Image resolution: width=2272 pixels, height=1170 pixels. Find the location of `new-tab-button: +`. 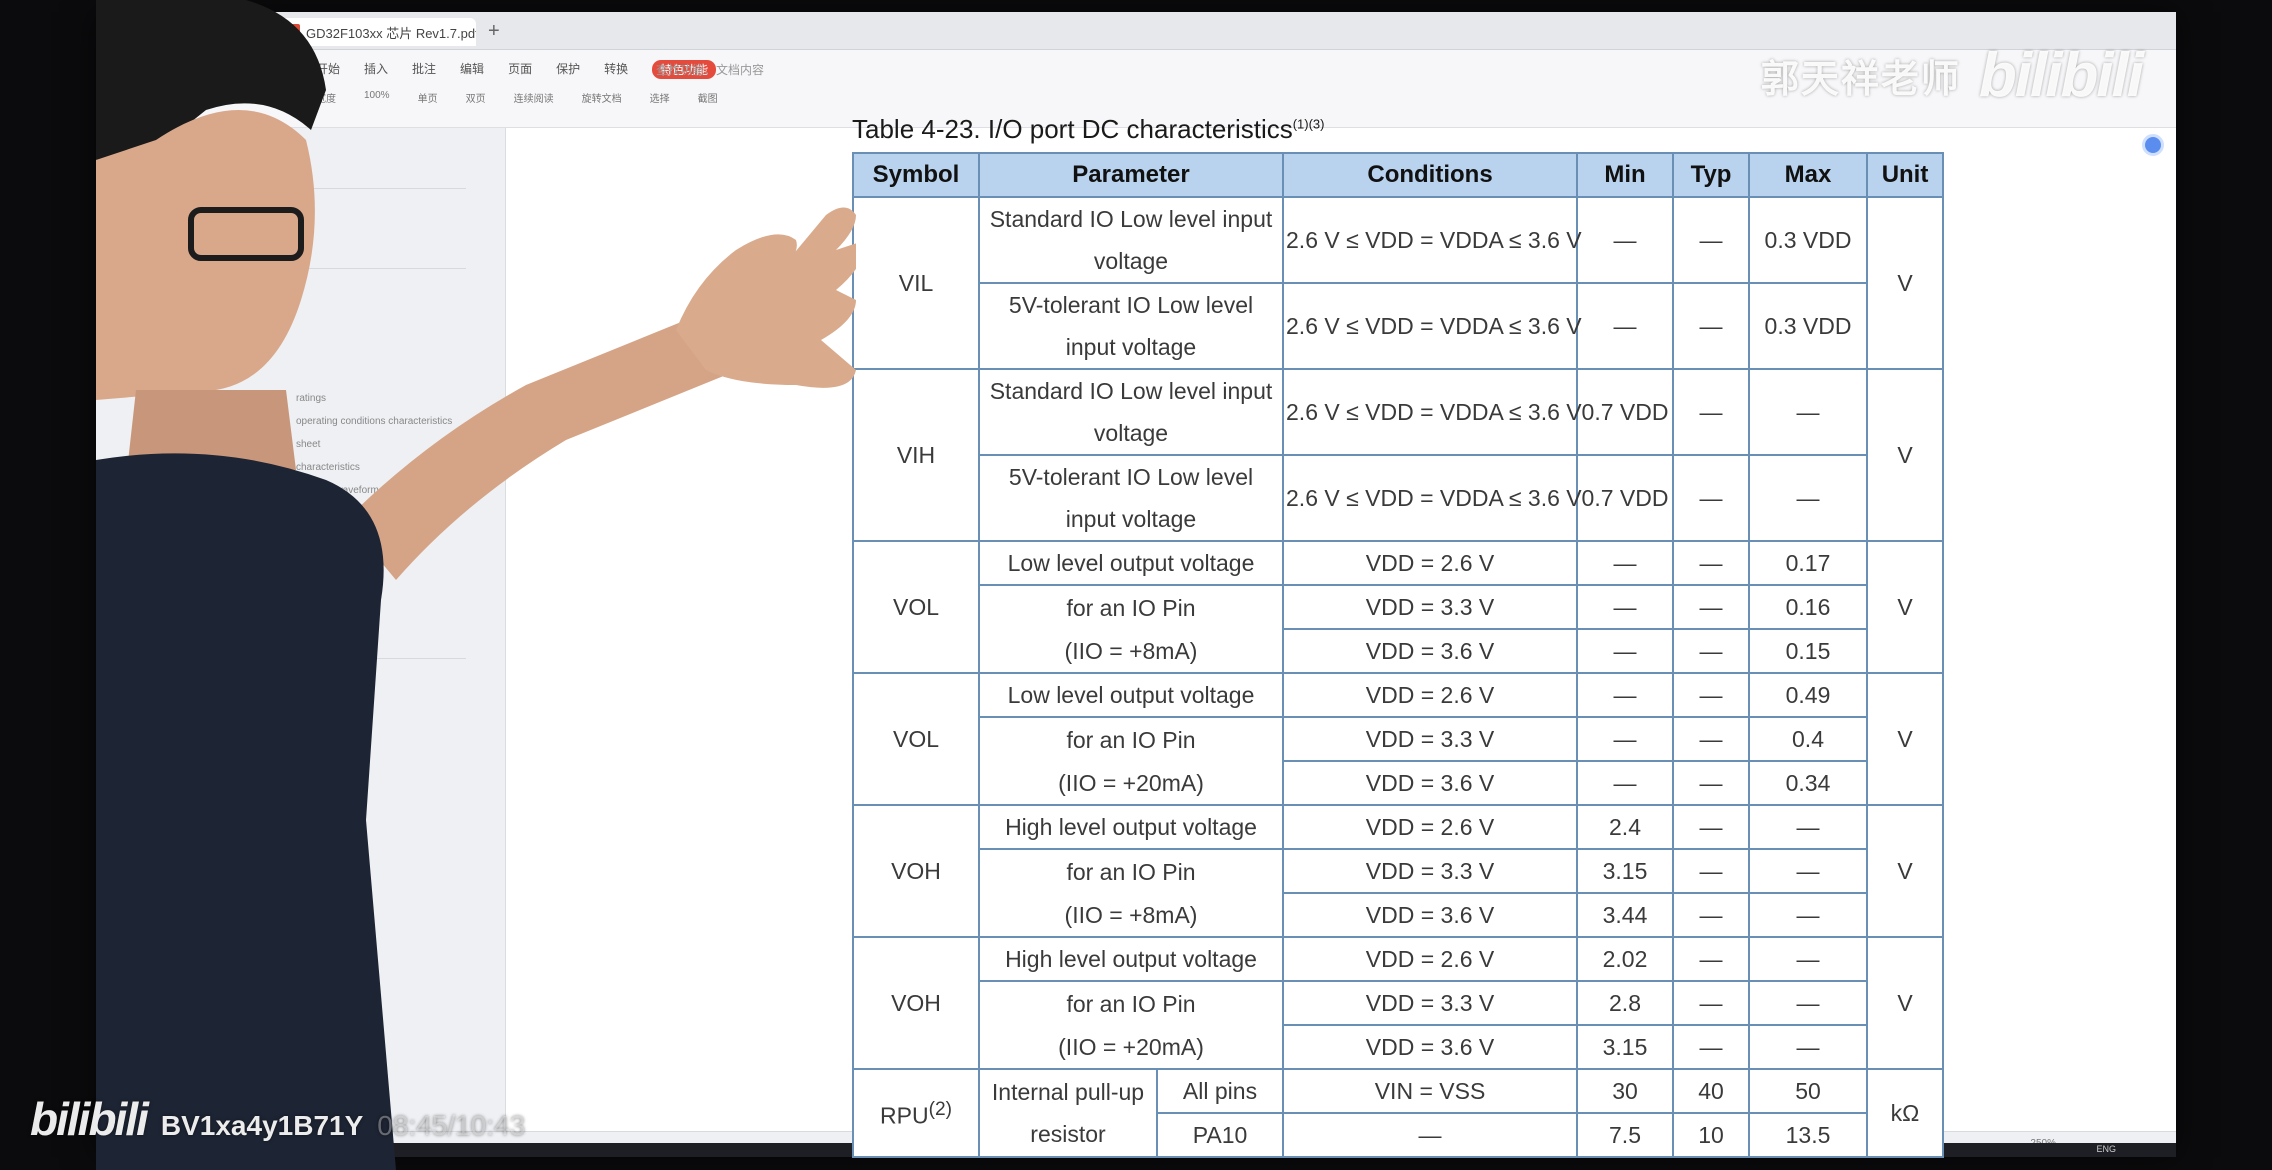

new-tab-button: + is located at coordinates (494, 31).